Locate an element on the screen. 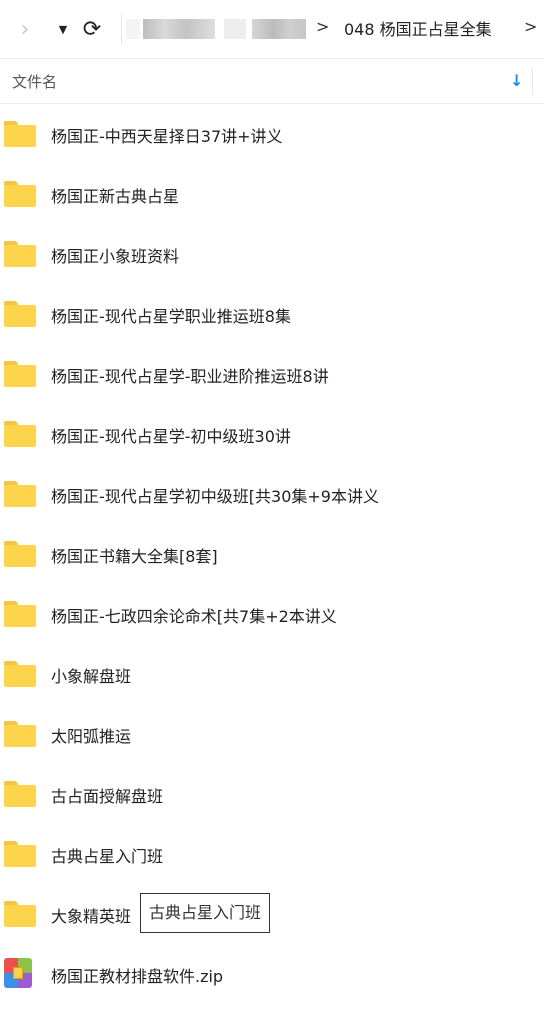 This screenshot has height=1014, width=544. breadcrumb-current-folder: 048 杨国正占星全集 is located at coordinates (418, 28).